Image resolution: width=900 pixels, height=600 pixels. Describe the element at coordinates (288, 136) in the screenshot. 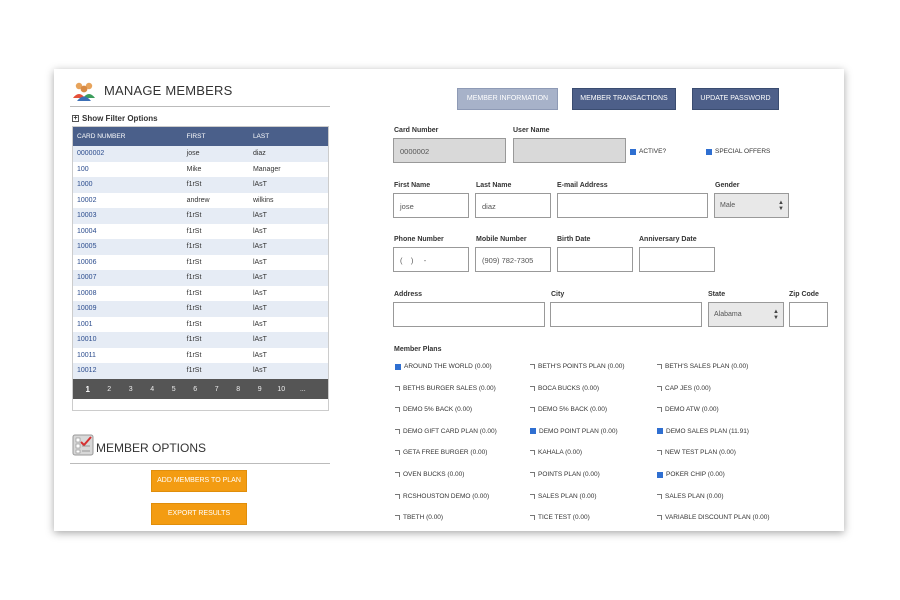

I see `column-header-last: LAST` at that location.